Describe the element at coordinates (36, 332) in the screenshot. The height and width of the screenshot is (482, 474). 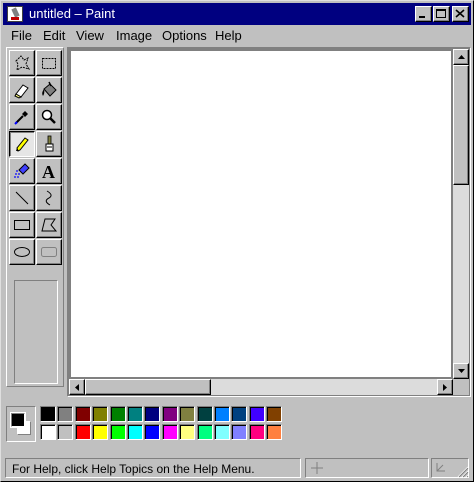
I see `tool-options-box` at that location.